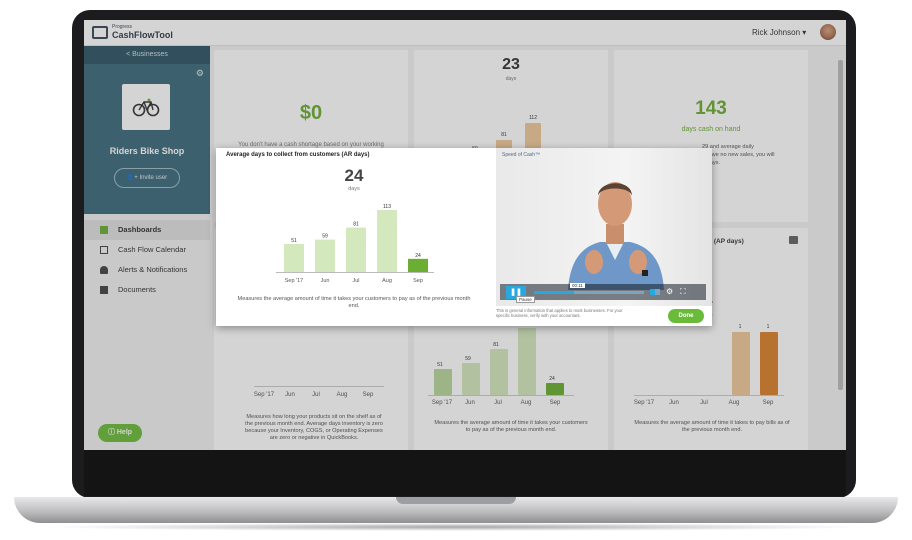 The height and width of the screenshot is (540, 912). Describe the element at coordinates (521, 155) in the screenshot. I see `video-tag: Speed of Cash™` at that location.